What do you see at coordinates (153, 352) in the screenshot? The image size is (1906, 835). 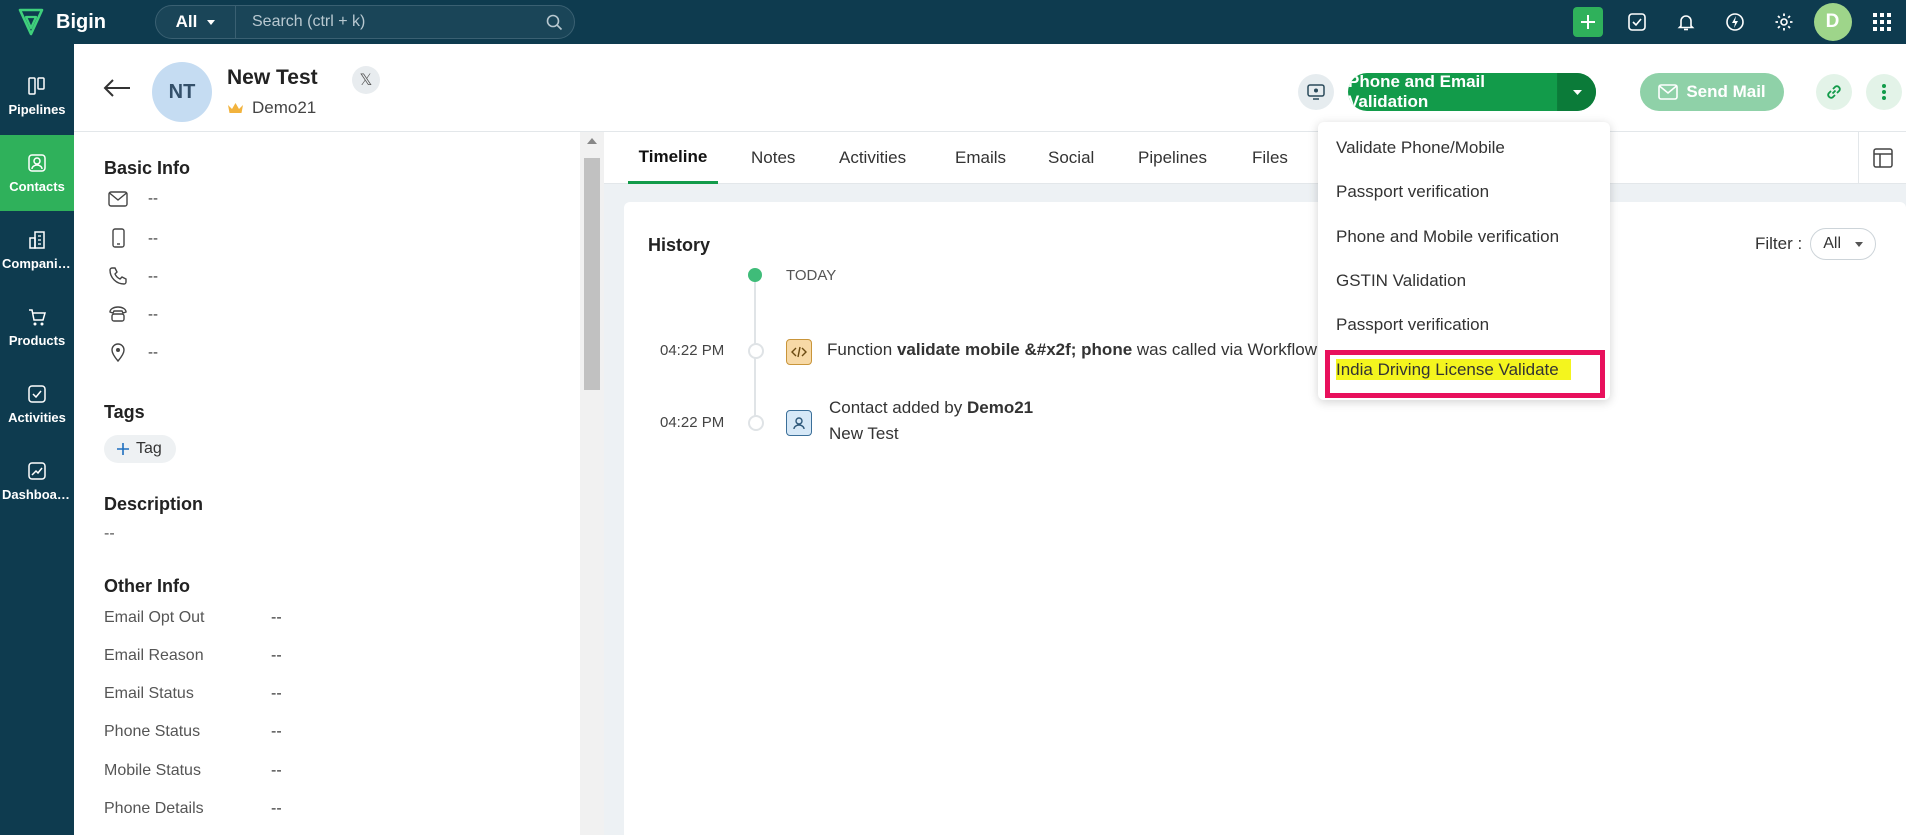 I see `address-value: --` at bounding box center [153, 352].